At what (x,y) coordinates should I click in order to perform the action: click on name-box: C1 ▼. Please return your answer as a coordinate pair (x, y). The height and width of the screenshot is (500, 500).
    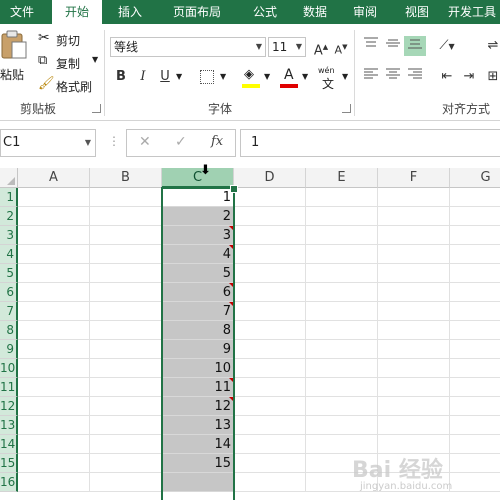
    Looking at the image, I should click on (48, 143).